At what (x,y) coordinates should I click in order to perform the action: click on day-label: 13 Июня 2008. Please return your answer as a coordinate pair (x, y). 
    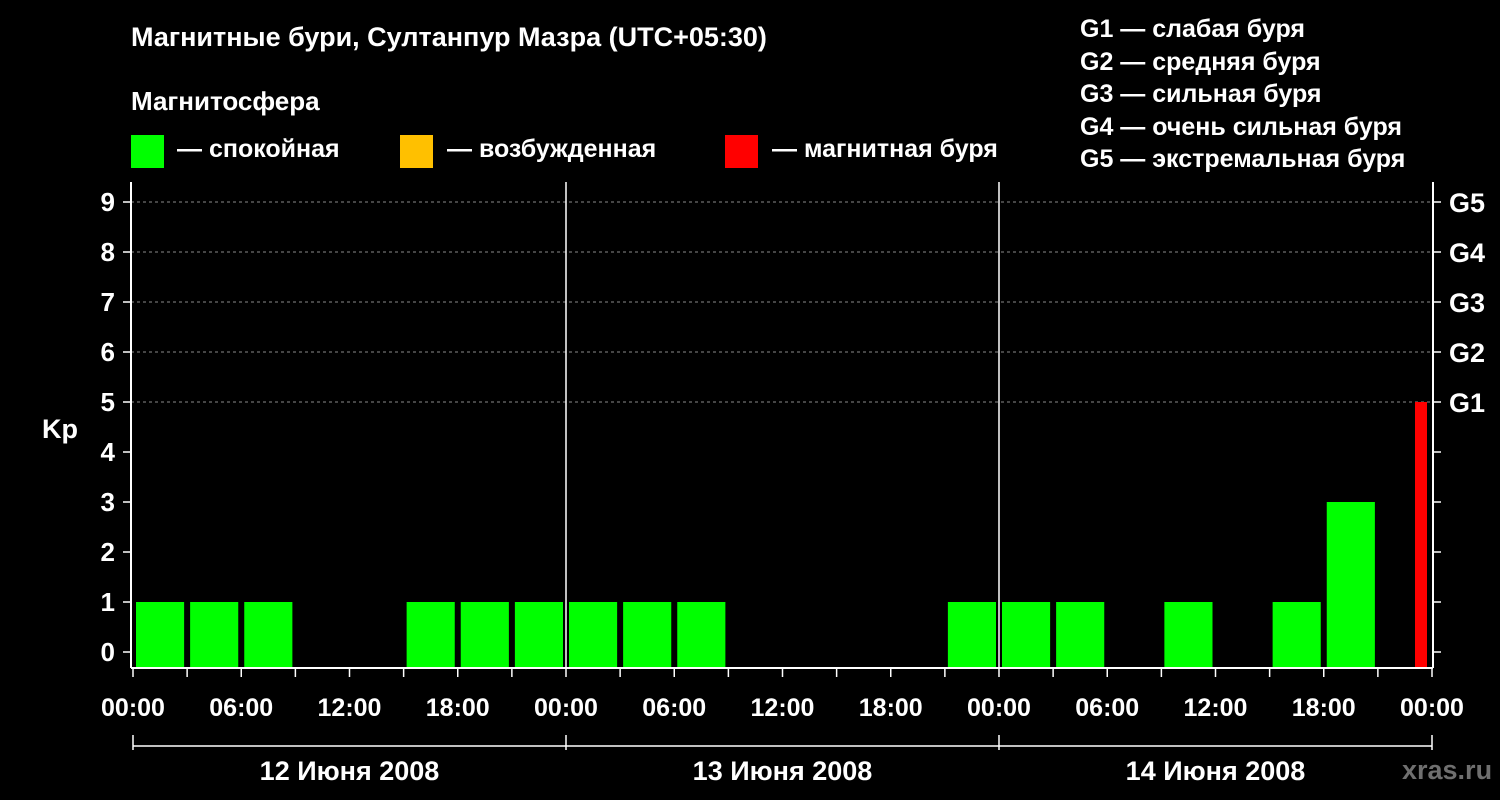
    Looking at the image, I should click on (783, 771).